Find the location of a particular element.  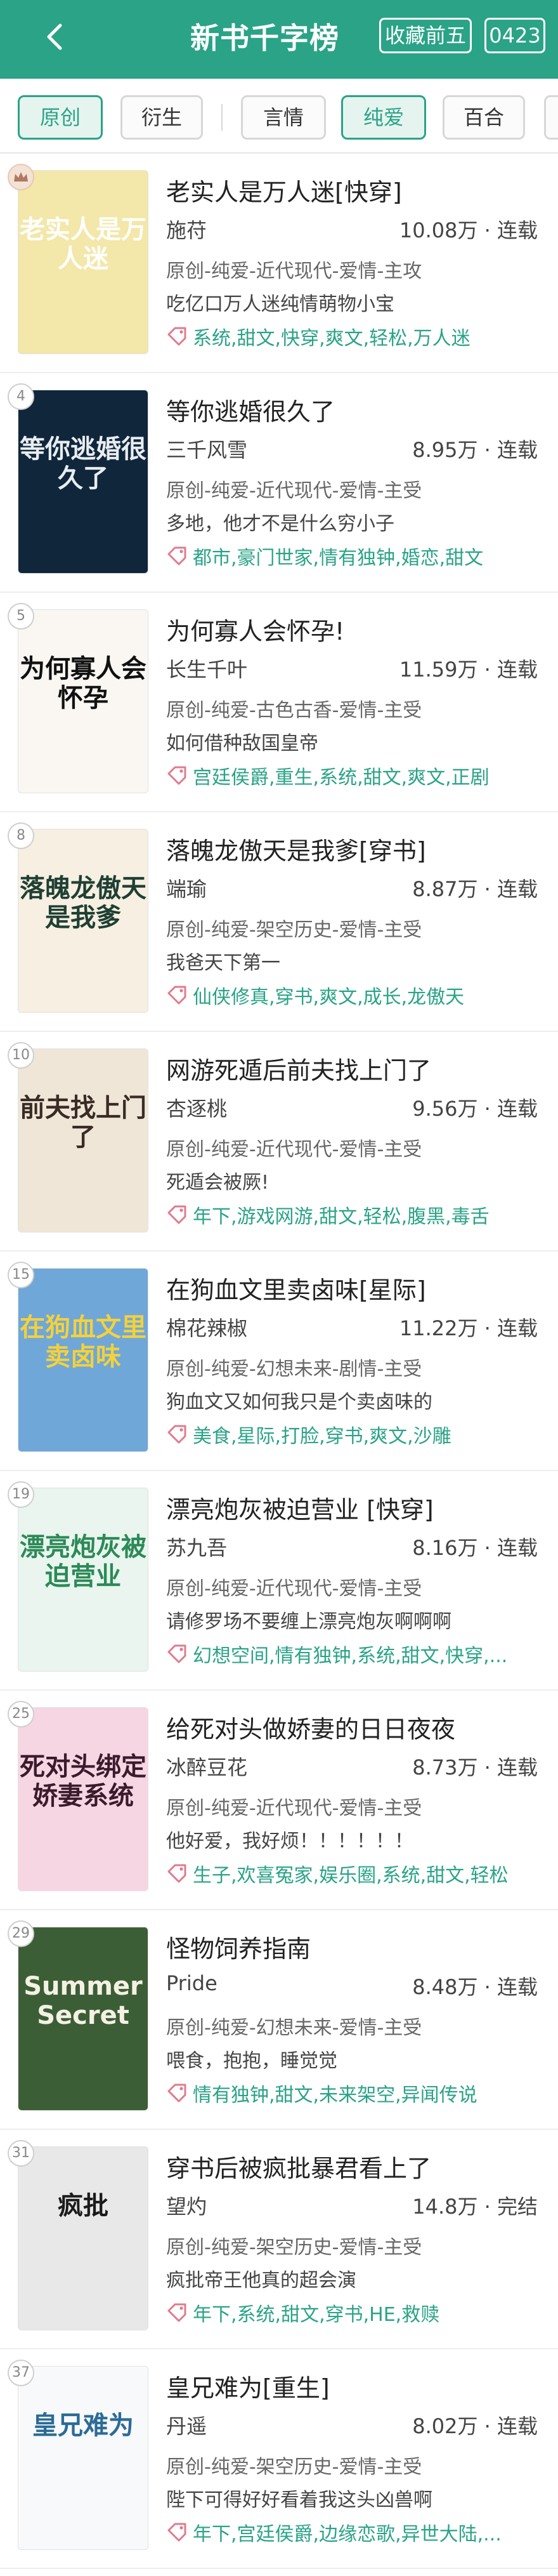

category-tabs: 原创 衍生 言情 纯爱 百合 is located at coordinates (279, 116).